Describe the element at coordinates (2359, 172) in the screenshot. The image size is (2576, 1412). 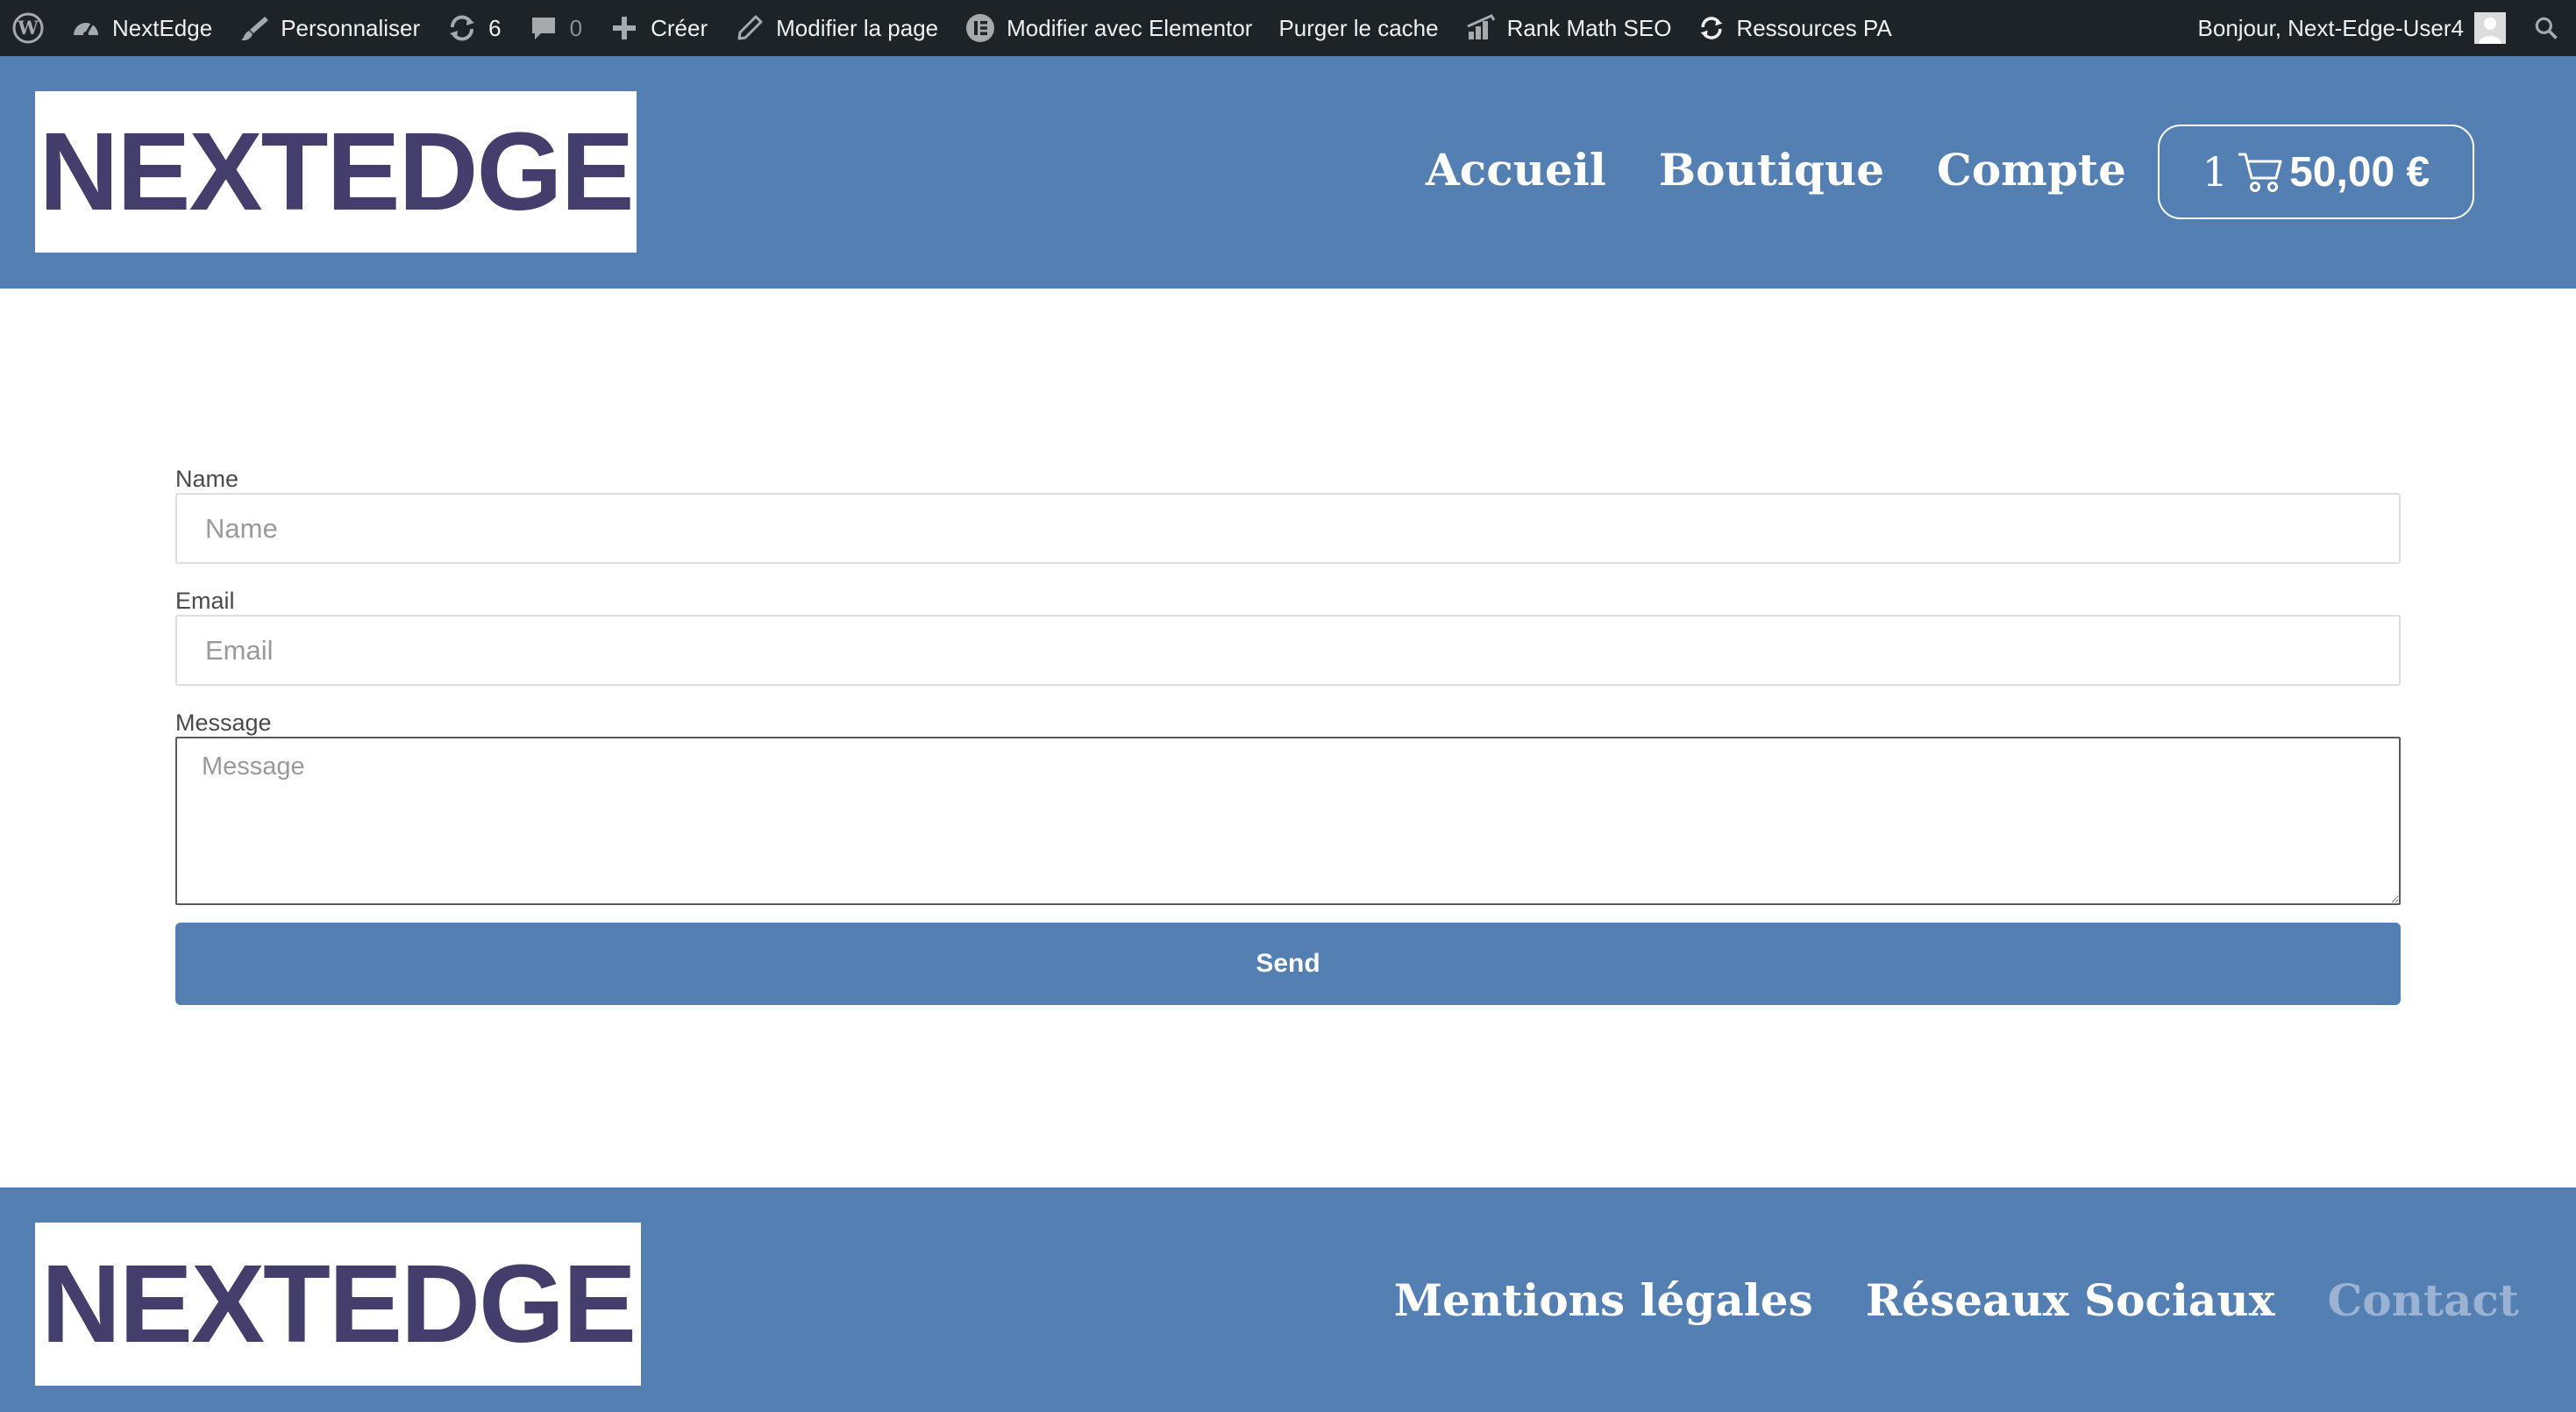
I see `cart-total: 50,00 €` at that location.